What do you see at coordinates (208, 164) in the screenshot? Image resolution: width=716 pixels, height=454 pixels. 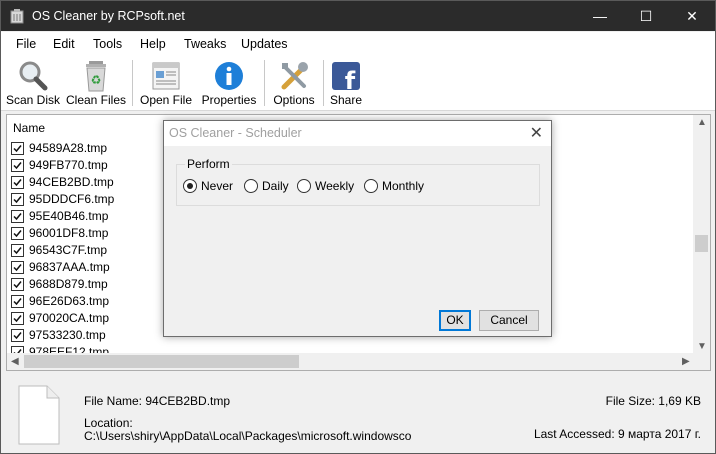 I see `perform-label: Perform` at bounding box center [208, 164].